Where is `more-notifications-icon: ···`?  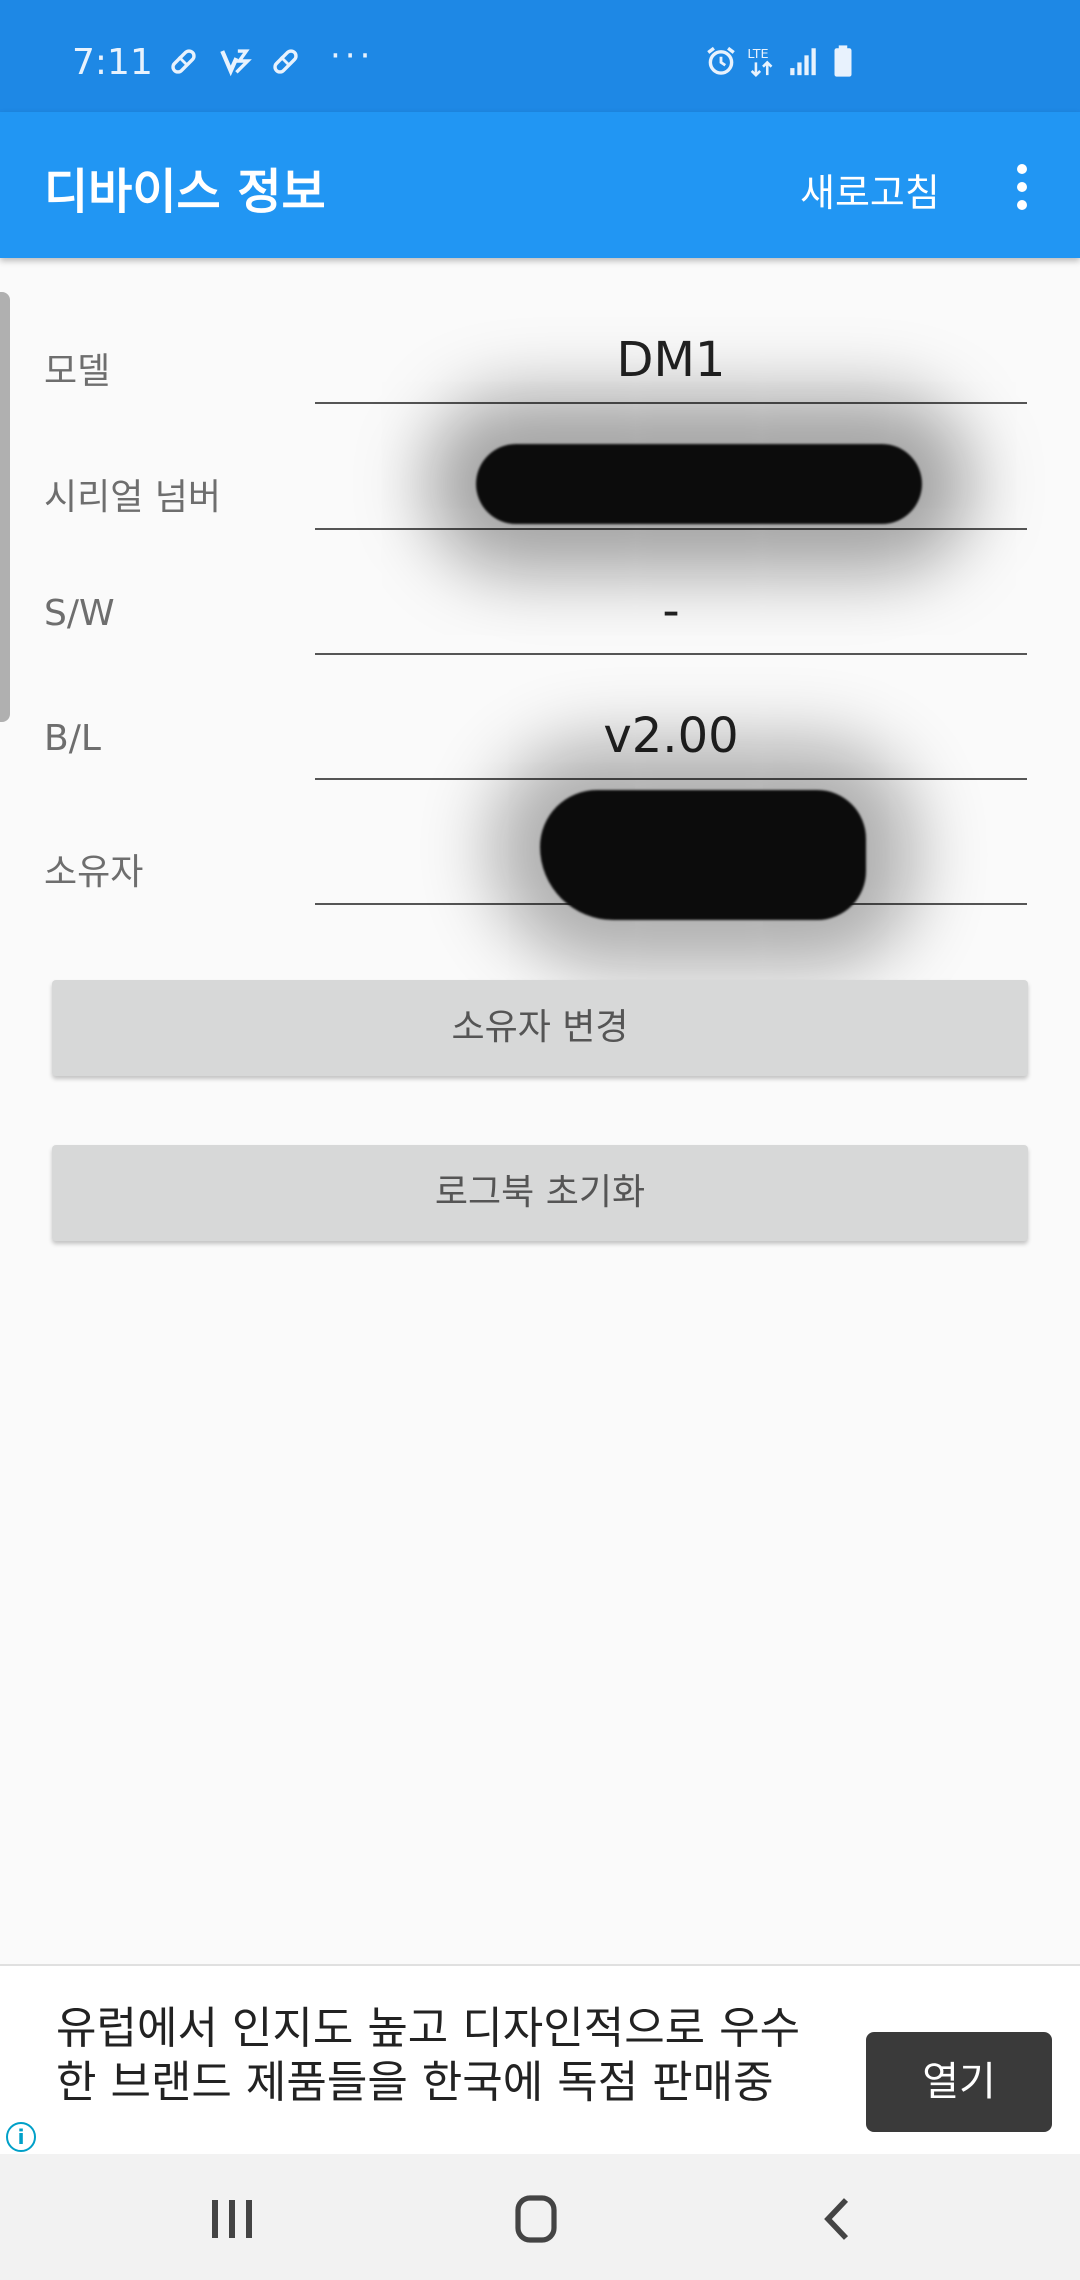
more-notifications-icon: ··· is located at coordinates (352, 56).